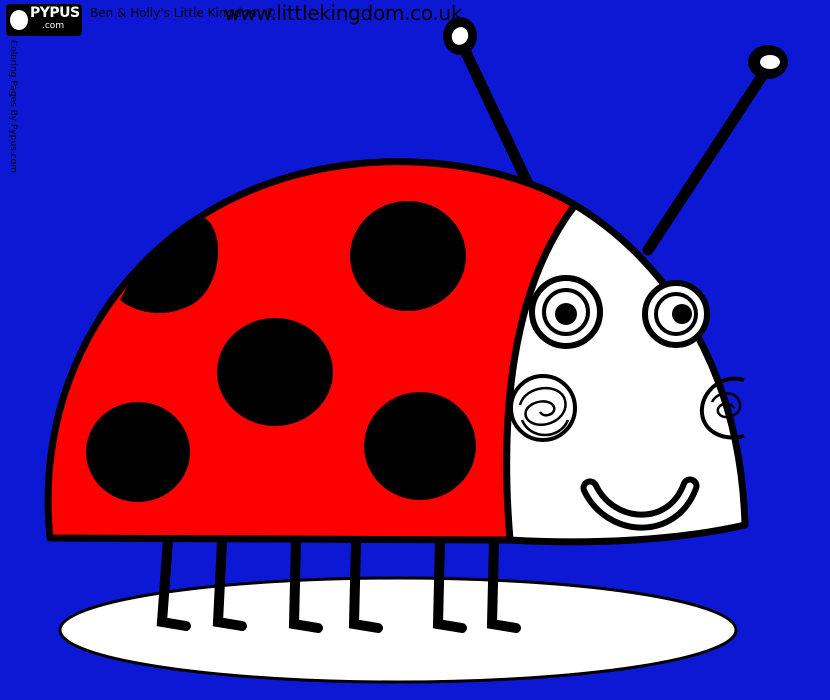  I want to click on ladybird-face, so click(626, 373).